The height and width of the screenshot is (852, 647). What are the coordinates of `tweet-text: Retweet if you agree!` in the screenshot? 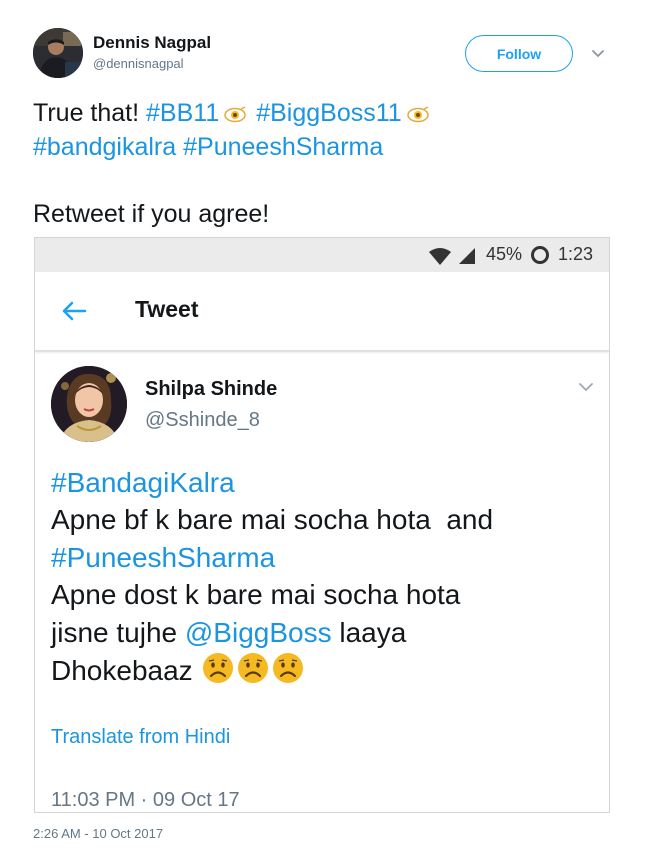 It's located at (151, 214).